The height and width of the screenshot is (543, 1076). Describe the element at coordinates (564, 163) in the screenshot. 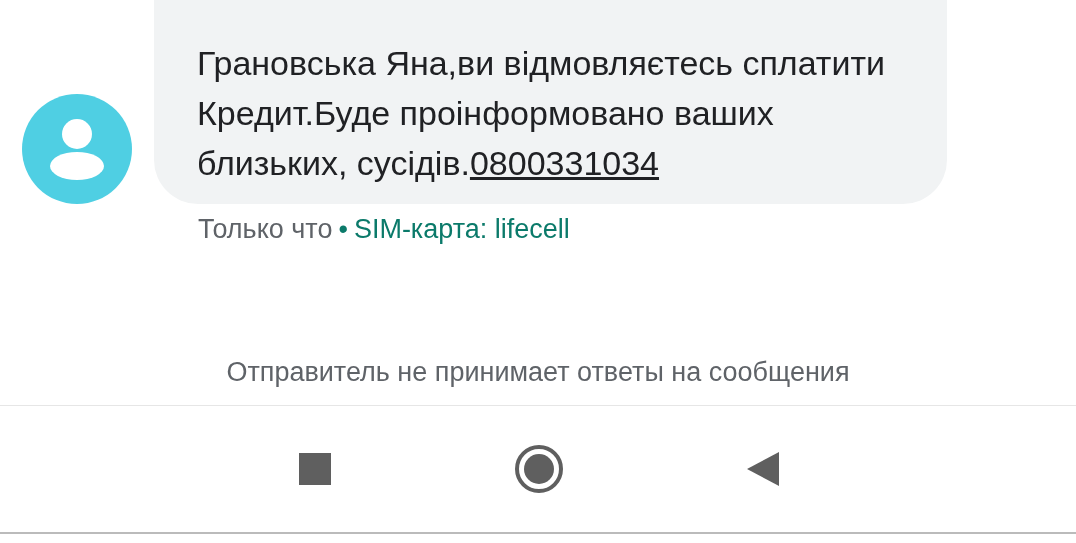

I see `phone-link: 0800331034` at that location.